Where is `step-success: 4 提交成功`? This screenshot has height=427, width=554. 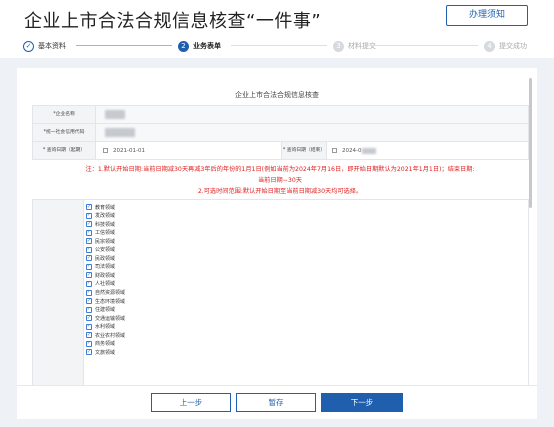
step-success: 4 提交成功 is located at coordinates (505, 46).